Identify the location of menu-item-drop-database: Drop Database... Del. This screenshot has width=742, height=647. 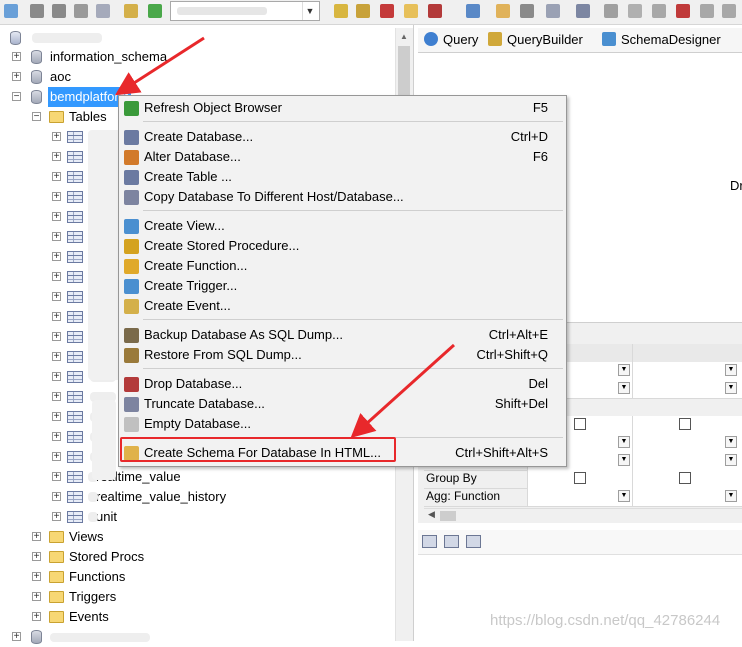
(342, 384).